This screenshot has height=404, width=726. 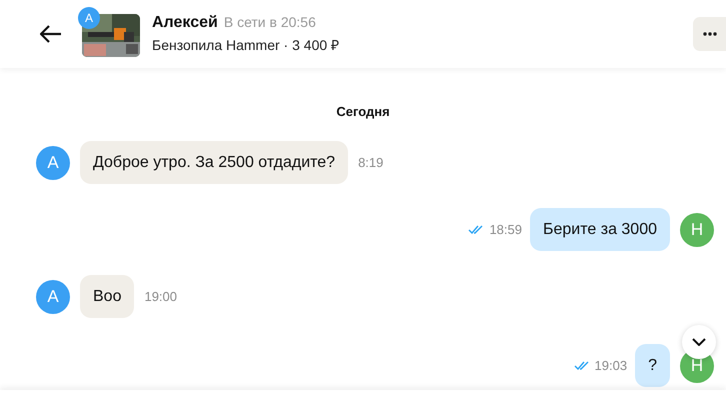 What do you see at coordinates (422, 44) in the screenshot?
I see `listing-title: Бензопила Hammer · 3 400 ₽` at bounding box center [422, 44].